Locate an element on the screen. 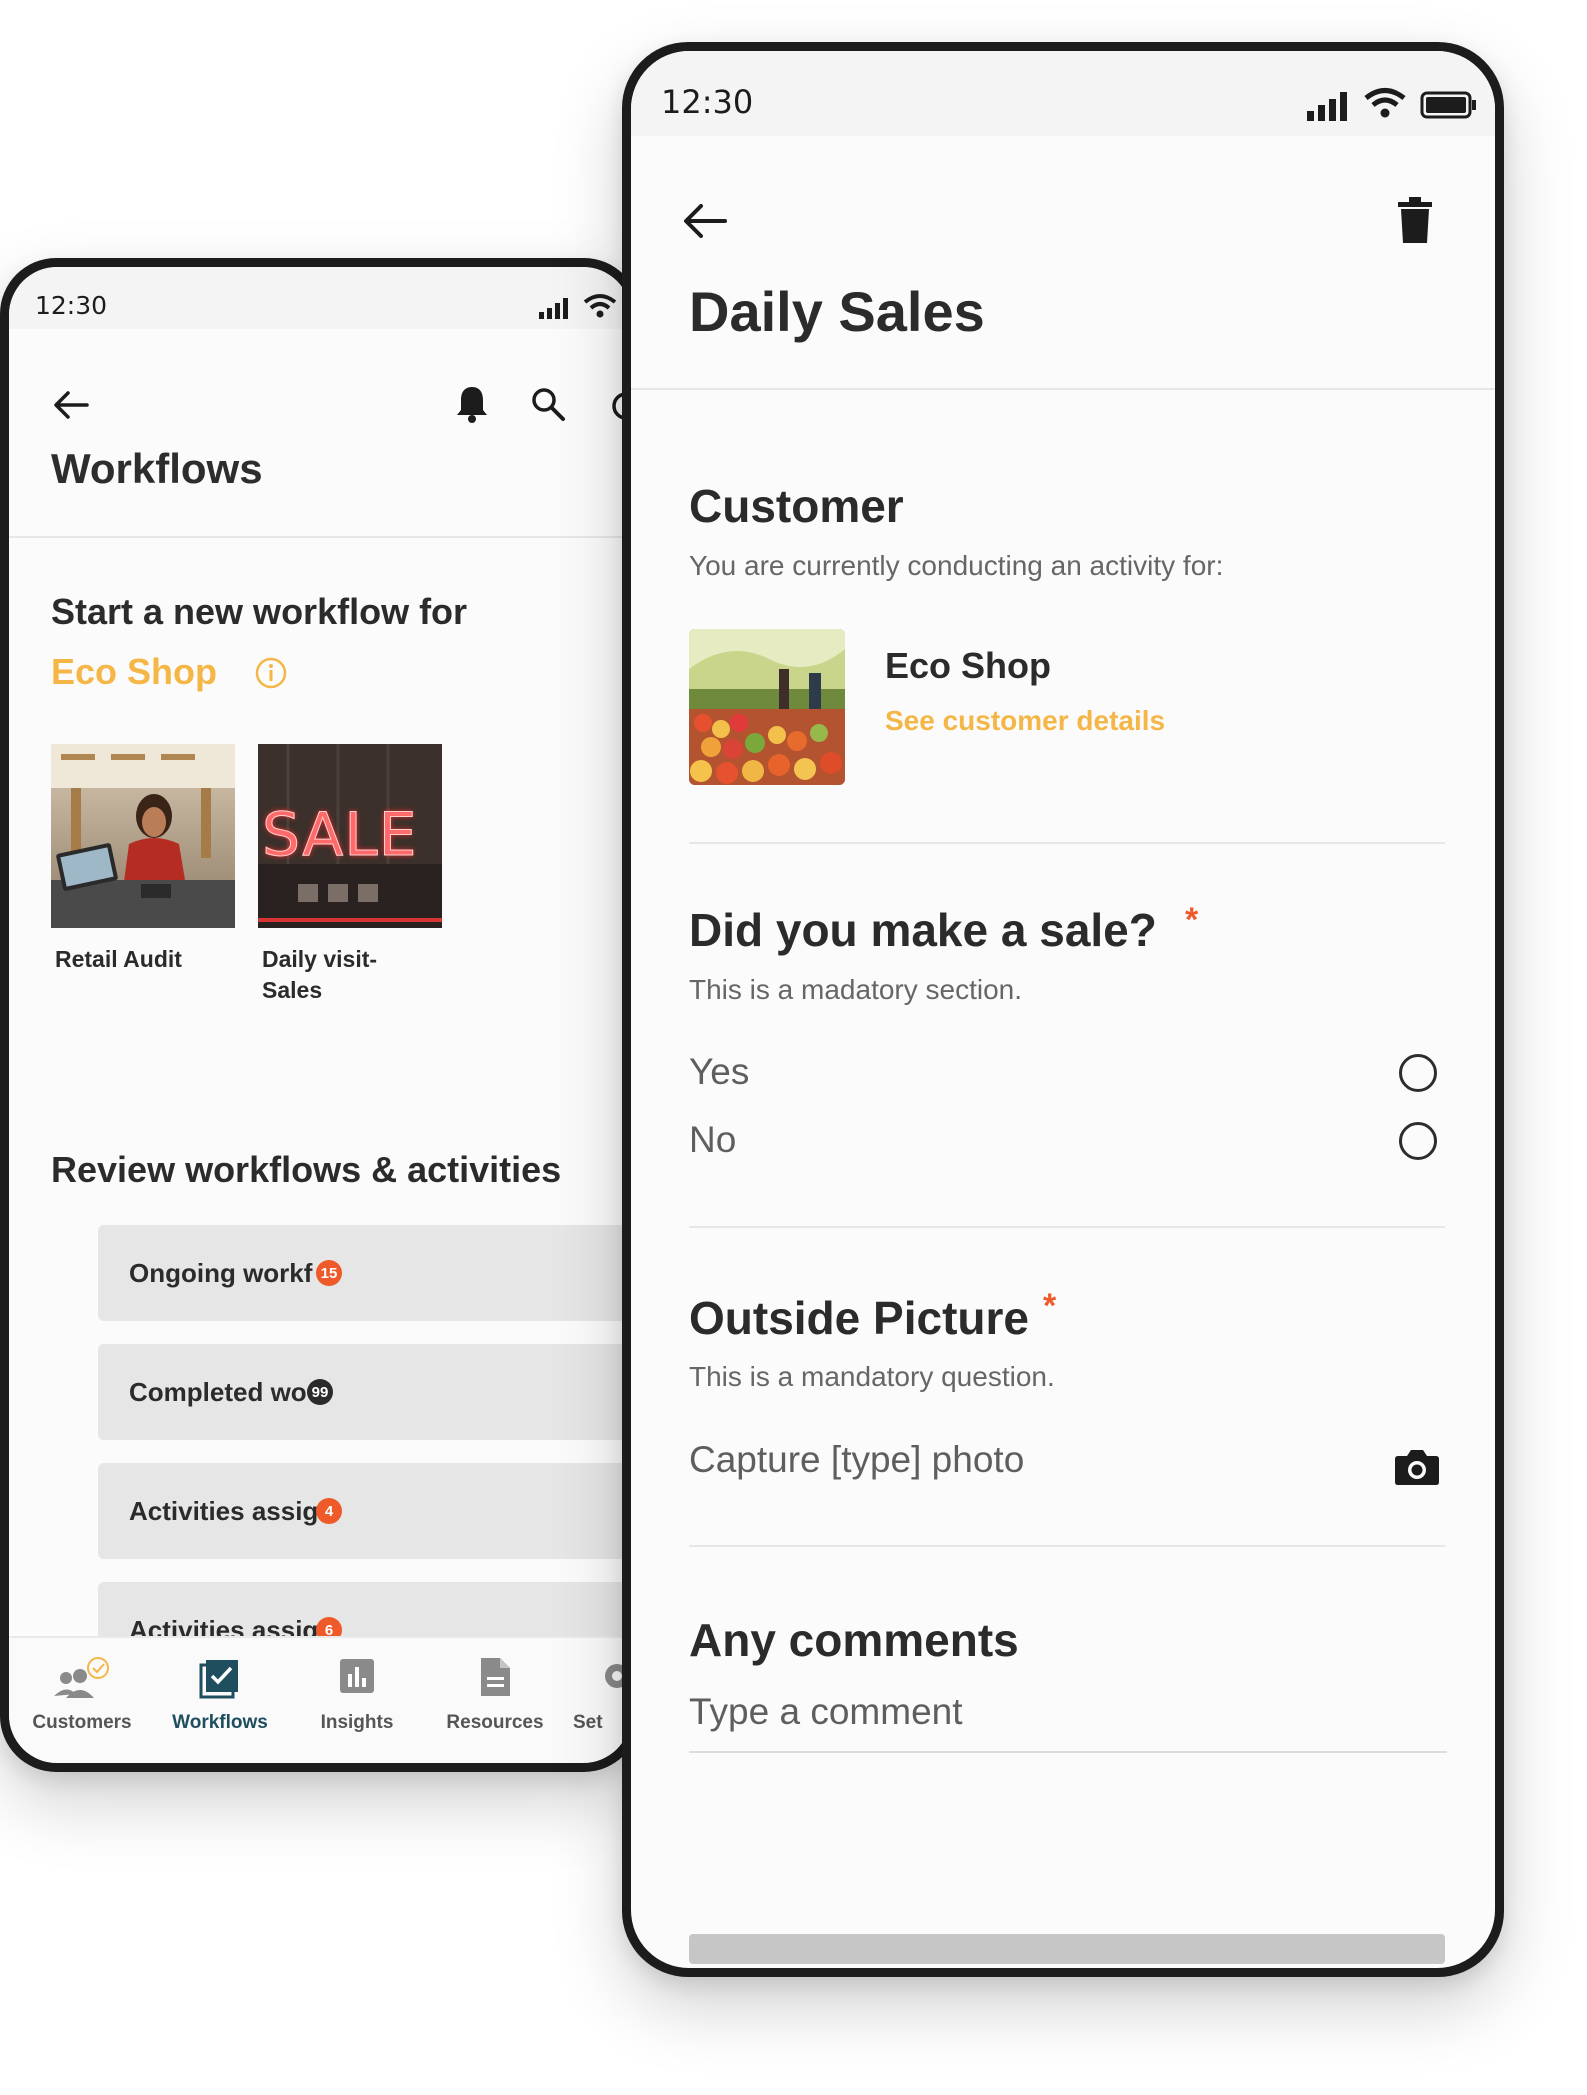 This screenshot has width=1587, height=2095. comments-heading: Any comments is located at coordinates (854, 1640).